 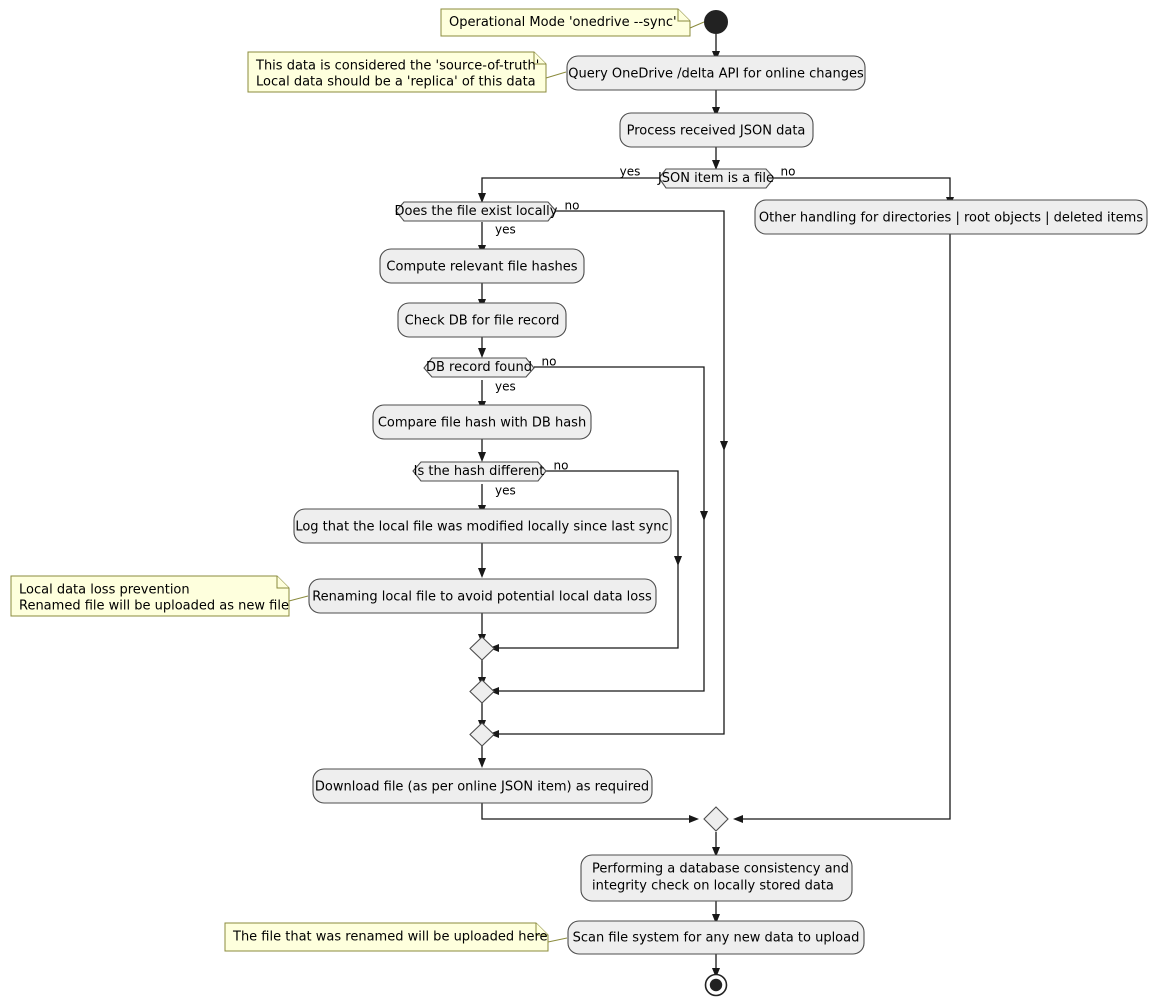 What do you see at coordinates (678, 561) in the screenshot?
I see `arrow-hashdiff-no-midpoint` at bounding box center [678, 561].